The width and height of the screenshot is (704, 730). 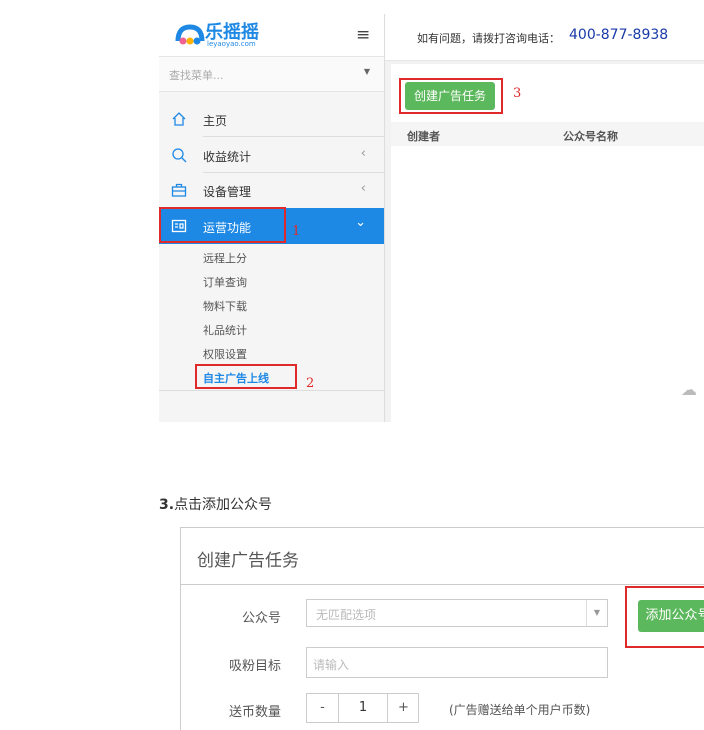 I want to click on field-label-coins: 送币数量, so click(x=254, y=712).